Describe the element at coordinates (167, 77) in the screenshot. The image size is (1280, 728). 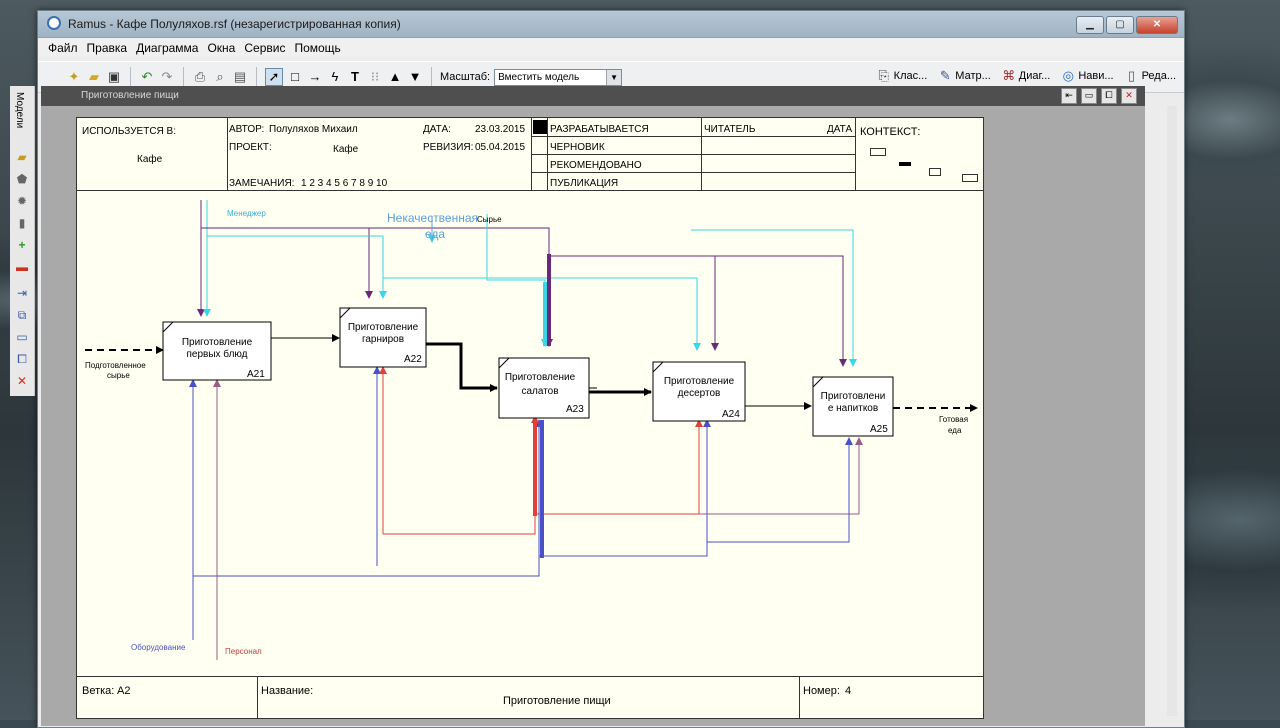
I see `redo-icon: ↷` at that location.